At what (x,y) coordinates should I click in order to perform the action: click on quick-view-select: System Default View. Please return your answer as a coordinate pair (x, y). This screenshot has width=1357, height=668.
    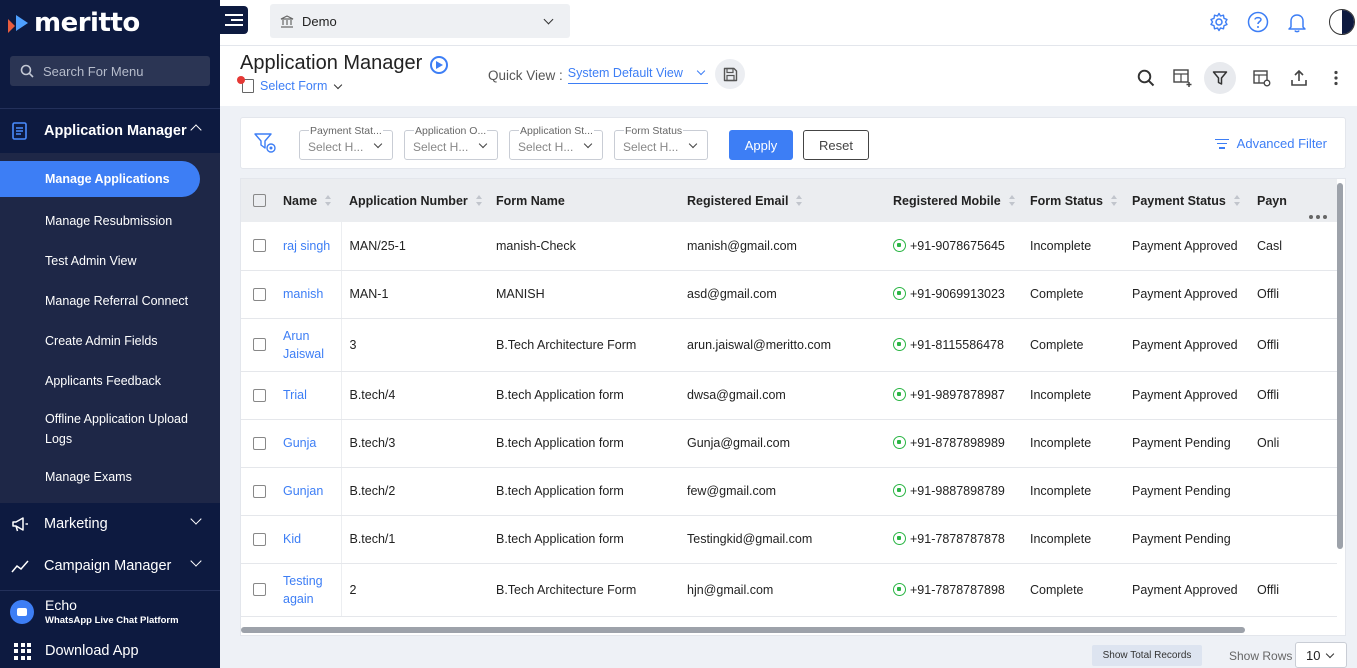
    Looking at the image, I should click on (637, 75).